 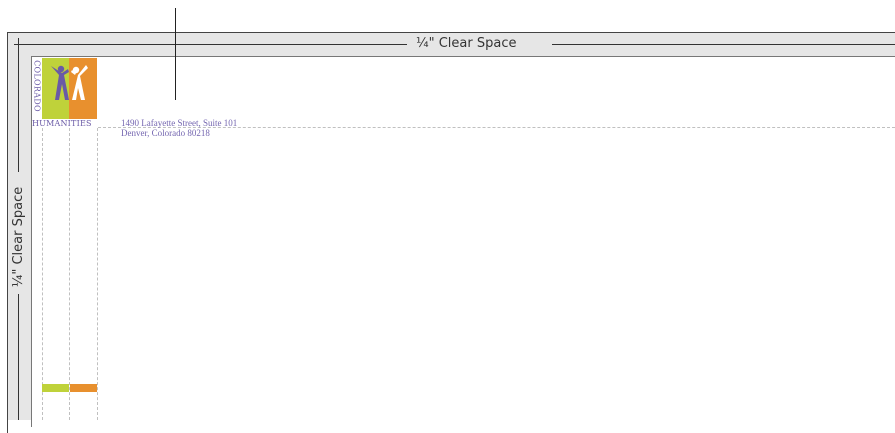 I want to click on alignment-marker-line, so click(x=175, y=54).